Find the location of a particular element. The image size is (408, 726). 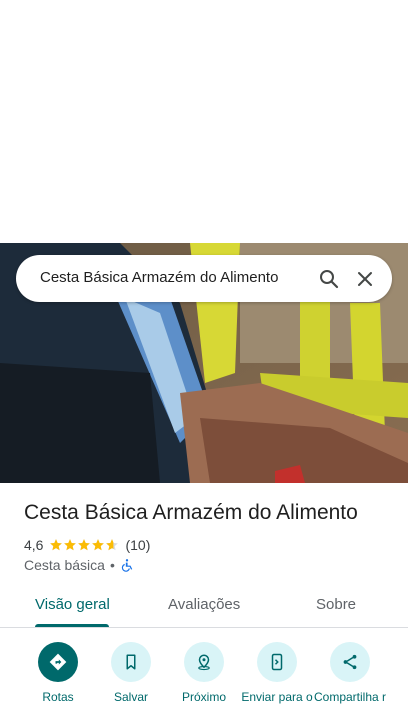

tab-about: Sobre is located at coordinates (336, 604).